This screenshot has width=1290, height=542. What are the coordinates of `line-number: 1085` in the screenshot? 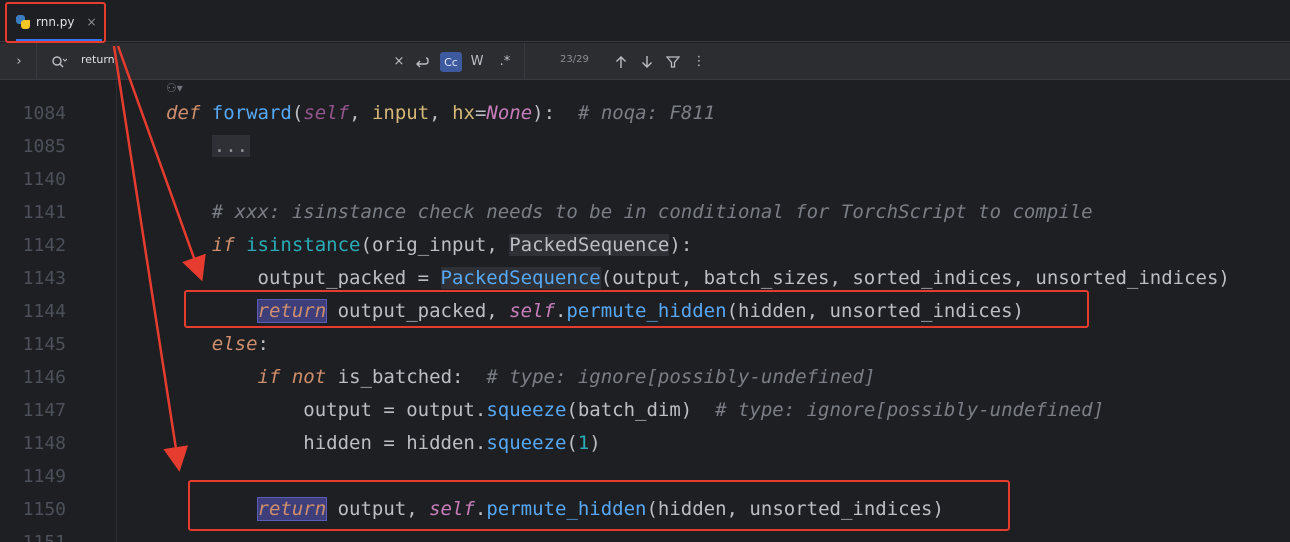 It's located at (44, 146).